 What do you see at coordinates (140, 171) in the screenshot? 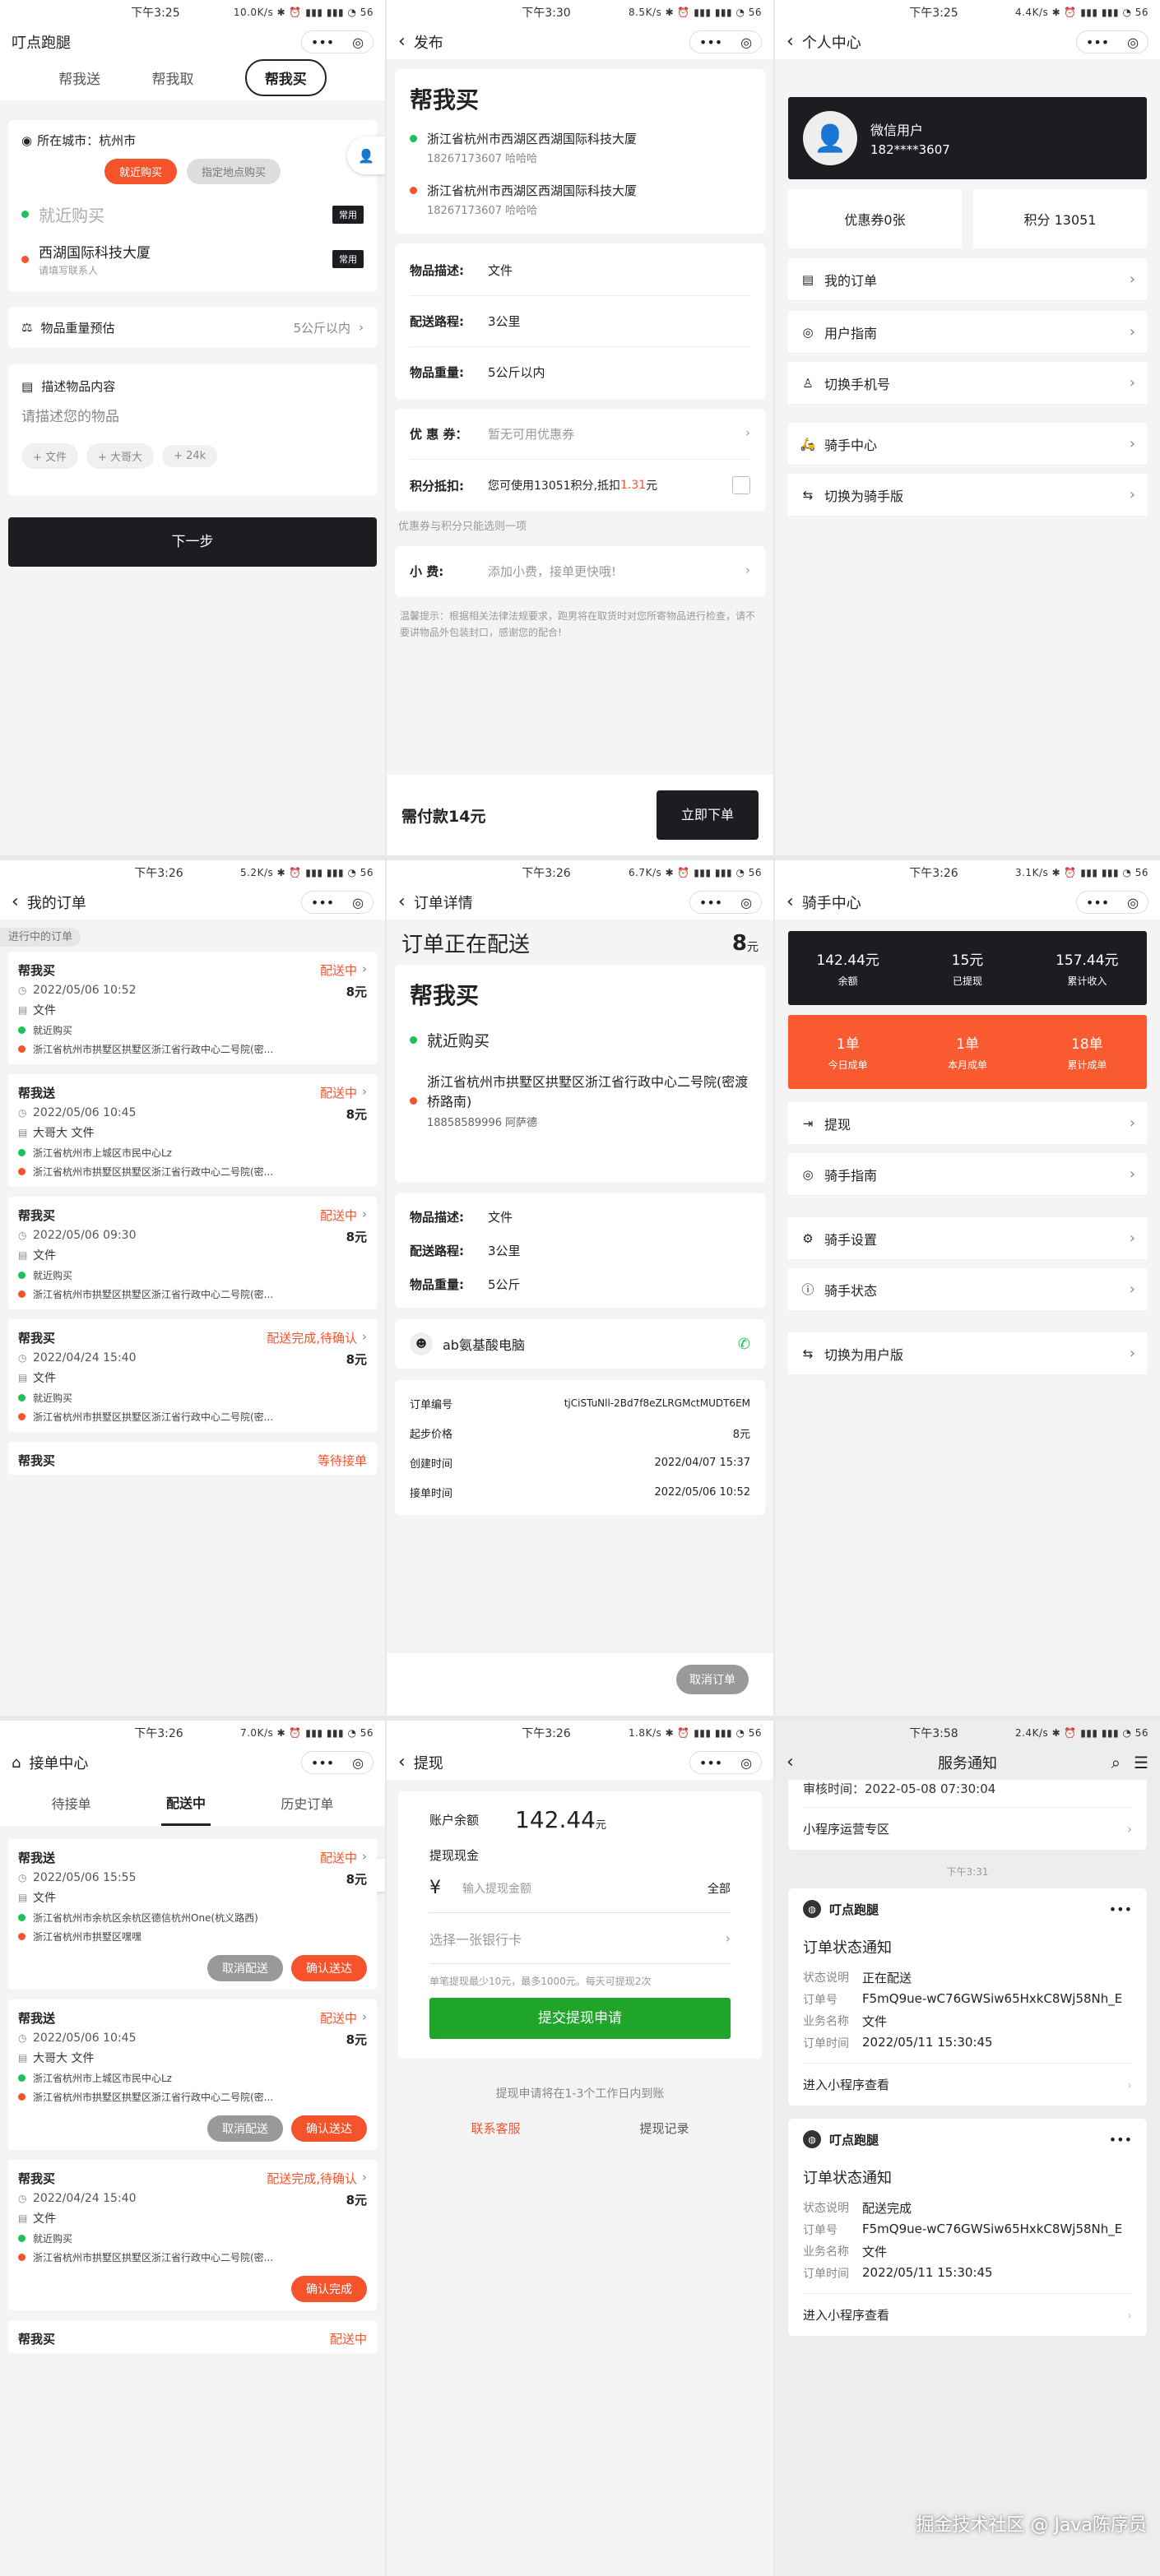
I see `near-buy-button: 就近购买` at bounding box center [140, 171].